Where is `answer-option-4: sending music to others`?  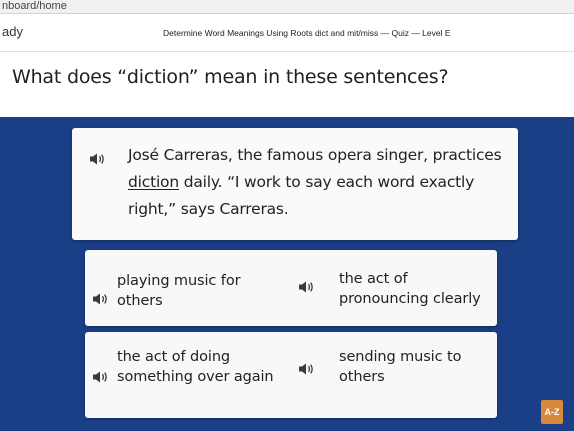 answer-option-4: sending music to others is located at coordinates (394, 375).